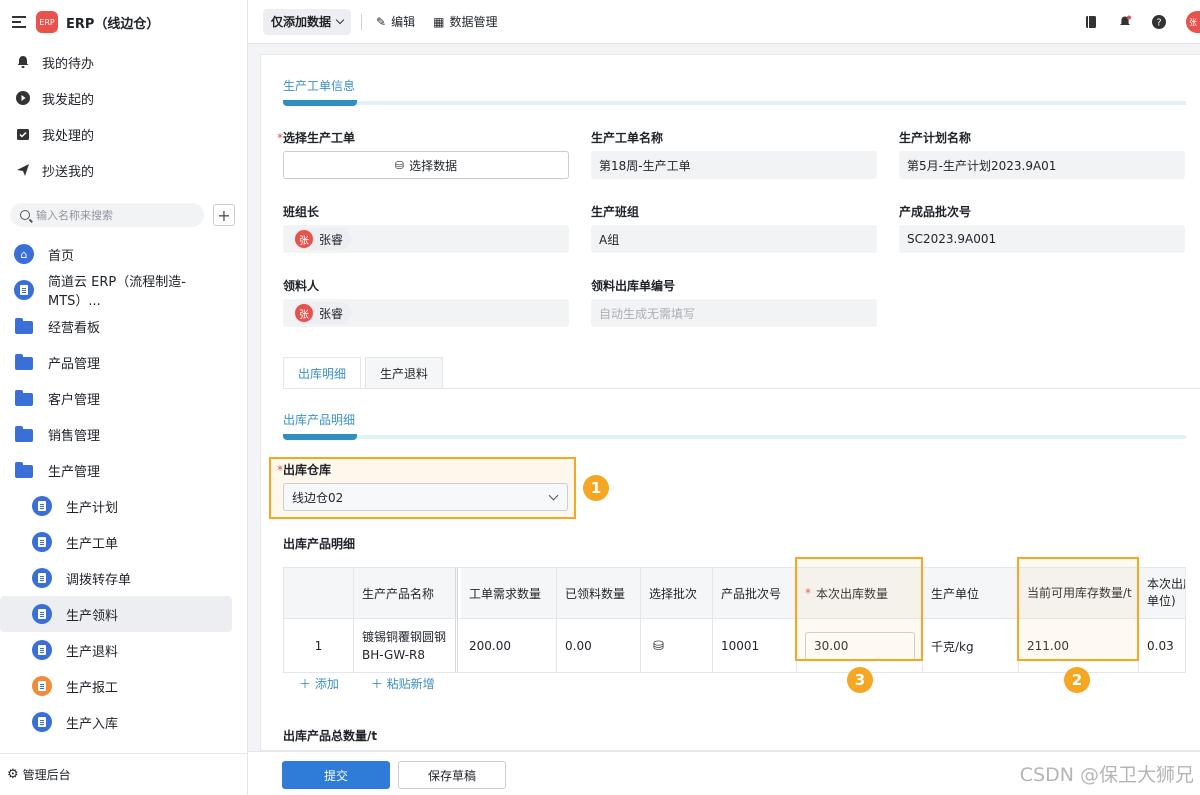  What do you see at coordinates (615, 212) in the screenshot?
I see `team-label: 生产班组` at bounding box center [615, 212].